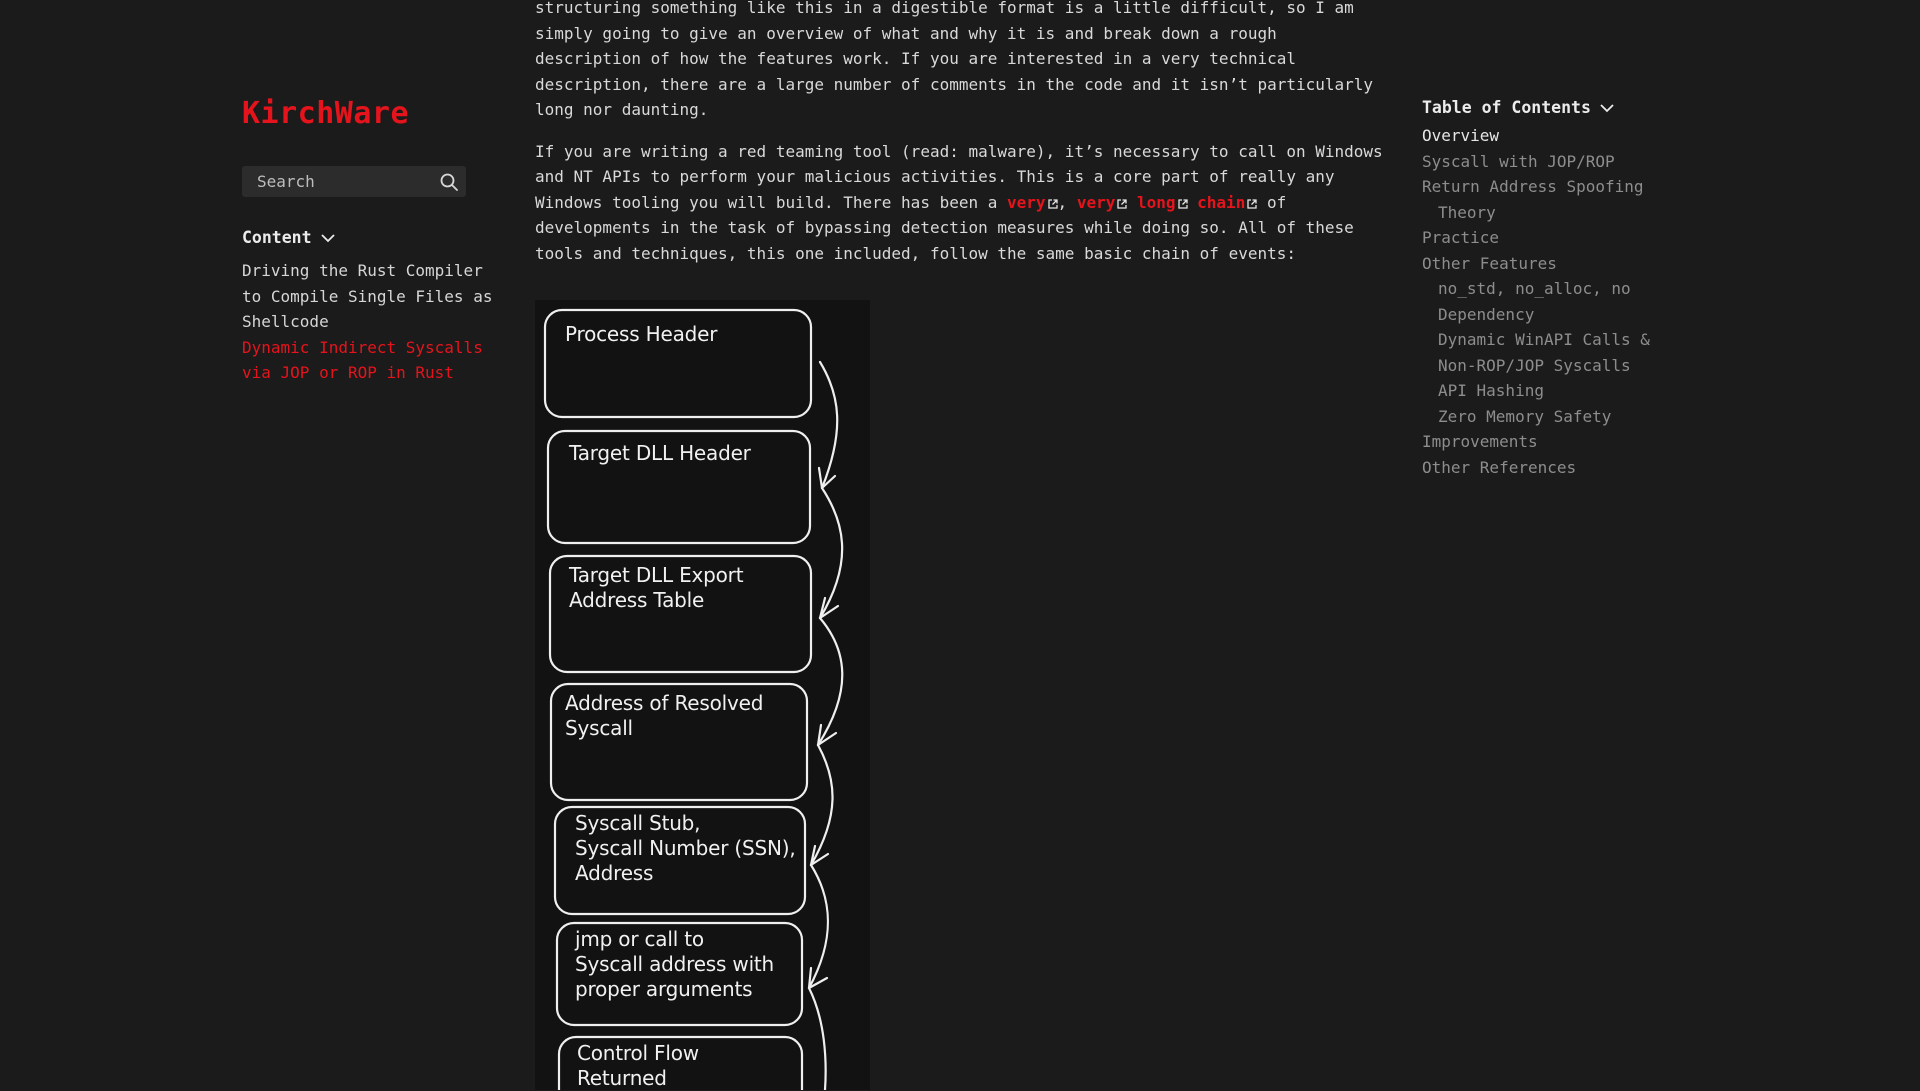 This screenshot has height=1091, width=1920. Describe the element at coordinates (1572, 391) in the screenshot. I see `toc-link-api-hashing: API Hashing` at that location.